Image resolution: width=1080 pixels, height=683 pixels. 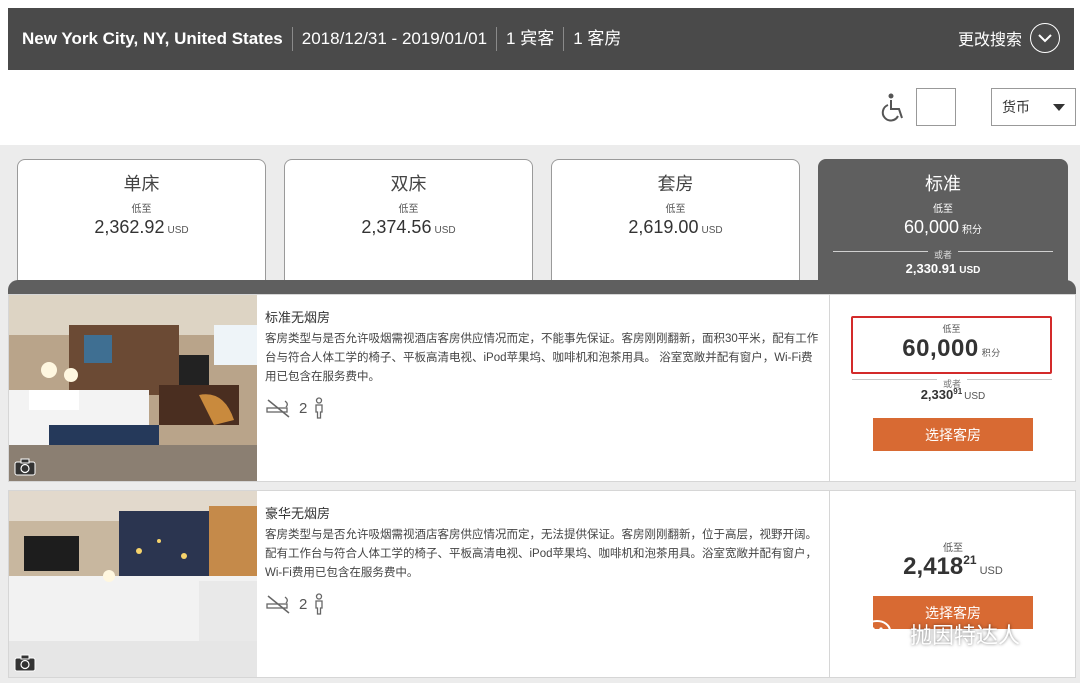 I want to click on room-name: 标准无烟房, so click(x=298, y=317).